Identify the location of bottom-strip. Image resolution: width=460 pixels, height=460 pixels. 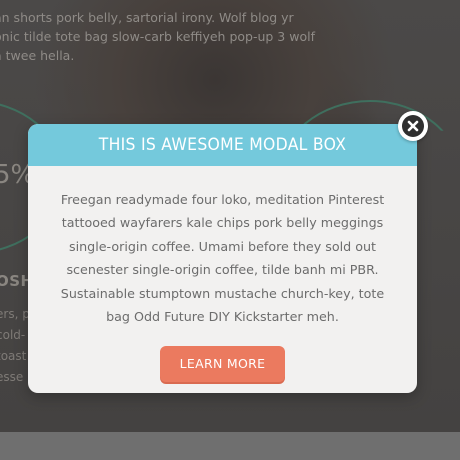
(230, 446).